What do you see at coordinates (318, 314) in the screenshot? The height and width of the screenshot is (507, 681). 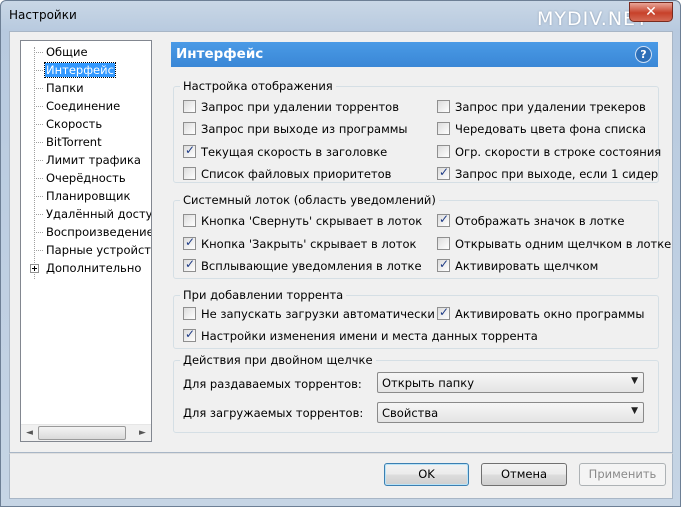 I see `checkbox-label: Не запускать загрузки автоматически` at bounding box center [318, 314].